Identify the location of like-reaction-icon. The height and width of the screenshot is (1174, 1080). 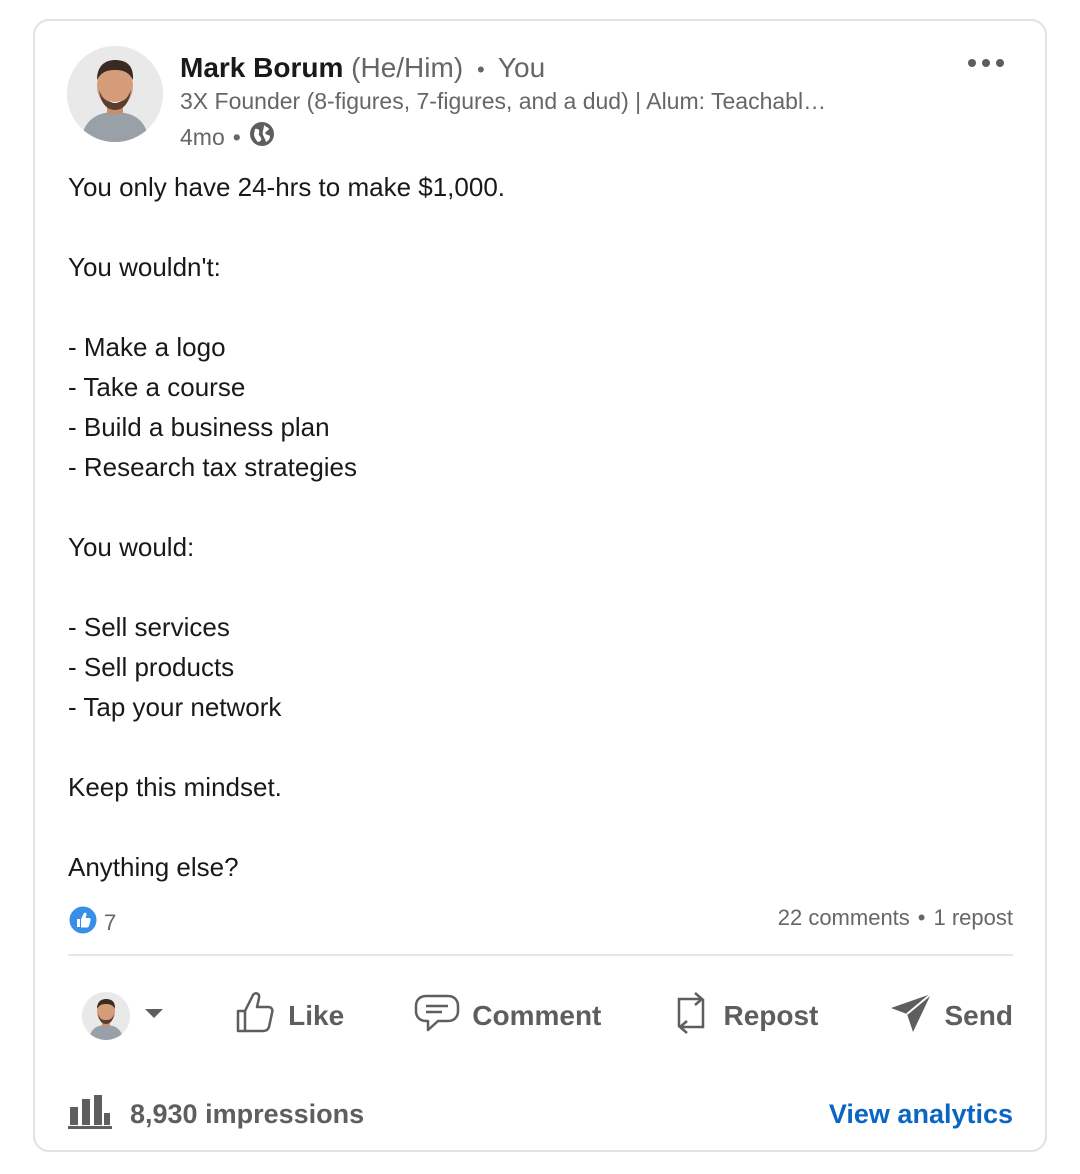
(83, 923).